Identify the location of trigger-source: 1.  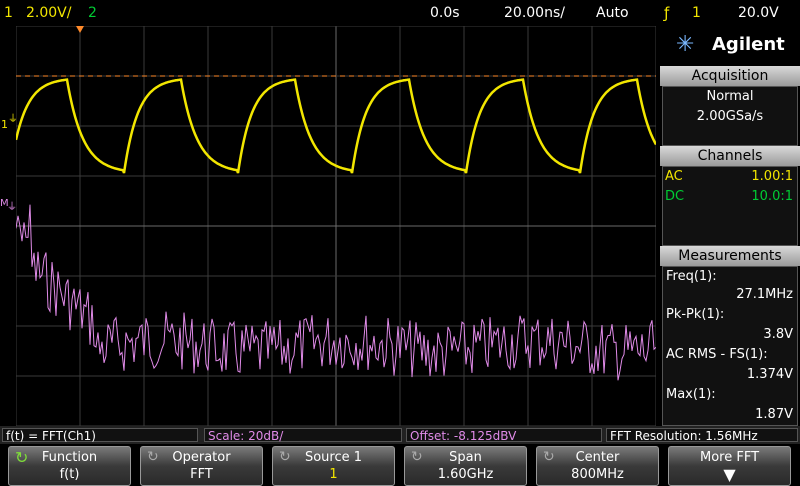
(696, 13).